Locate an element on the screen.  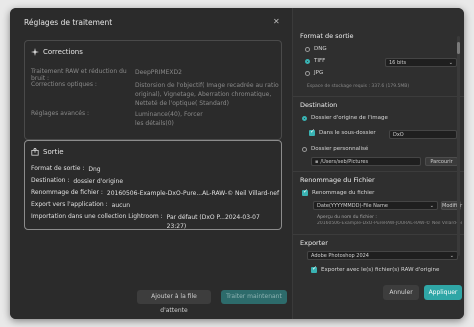
row-label: Destination : is located at coordinates (50, 180).